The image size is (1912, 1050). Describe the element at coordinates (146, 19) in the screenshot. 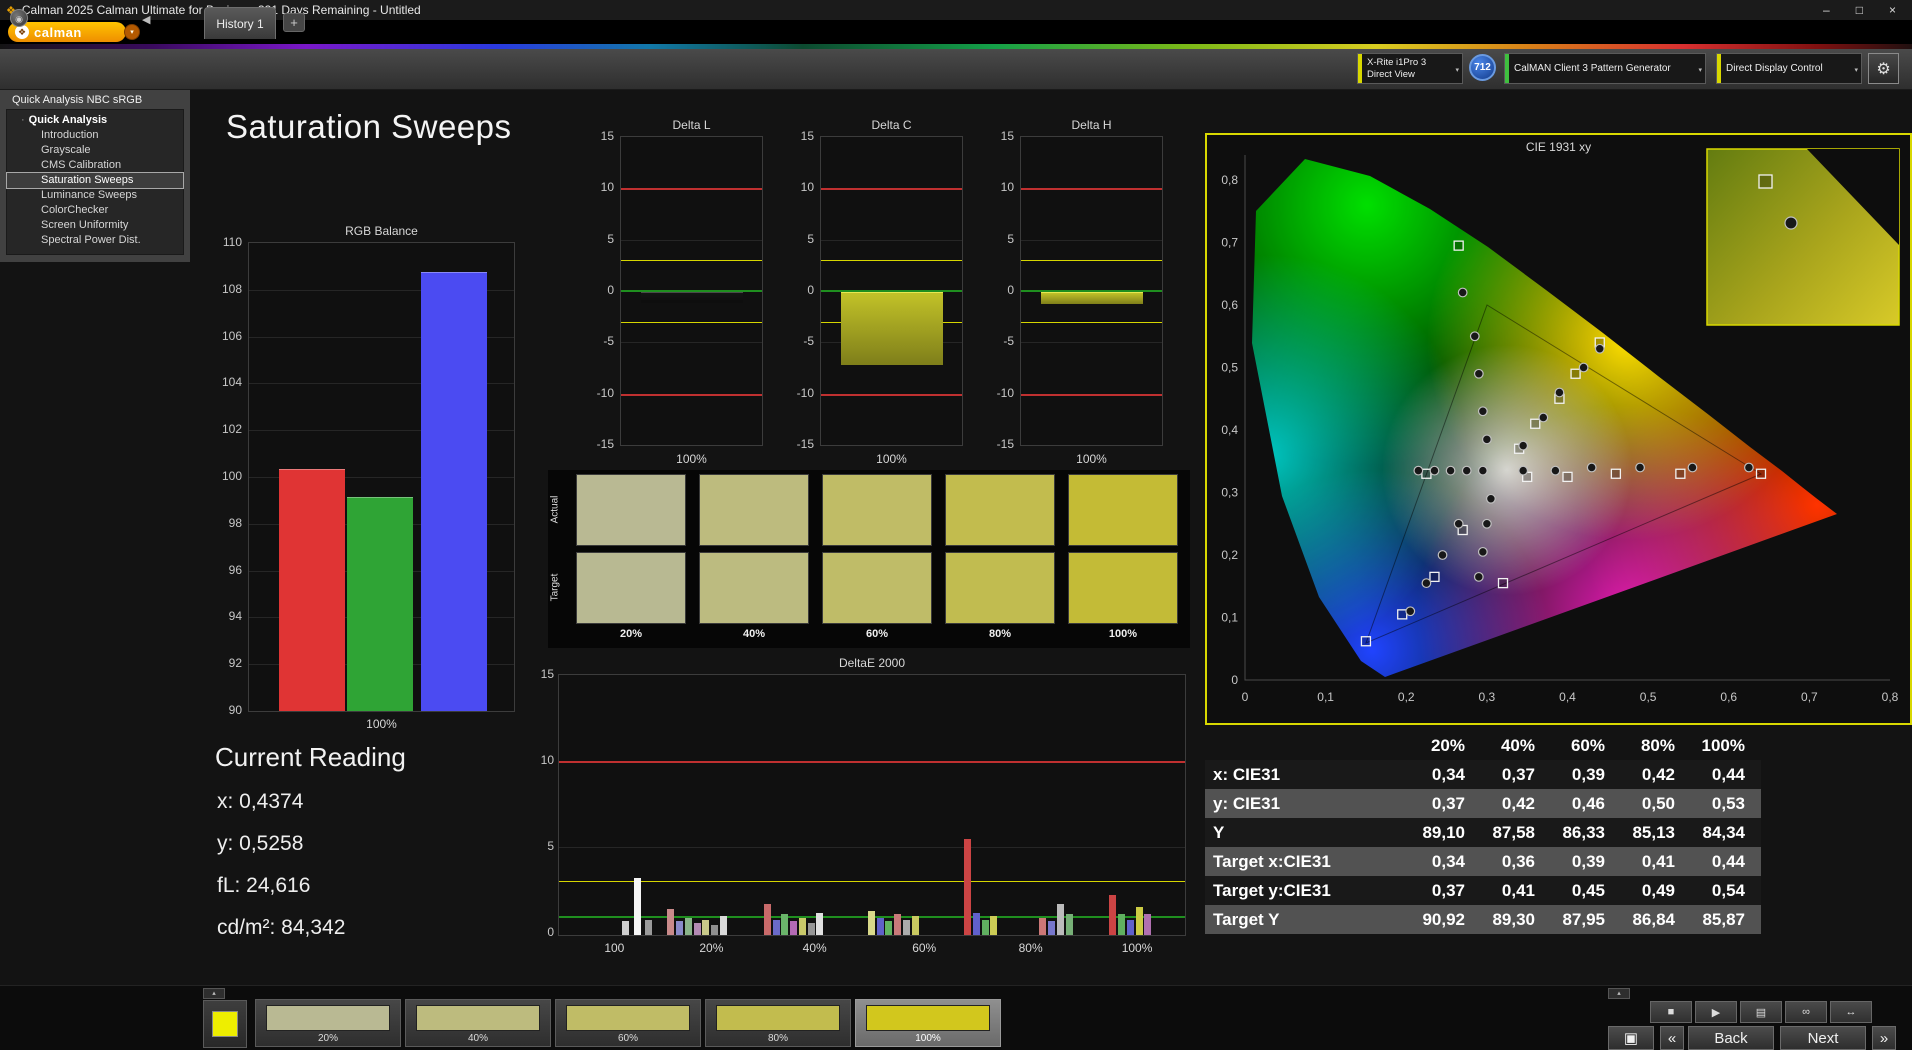

I see `collapse-sidebar-icon: ◀` at that location.